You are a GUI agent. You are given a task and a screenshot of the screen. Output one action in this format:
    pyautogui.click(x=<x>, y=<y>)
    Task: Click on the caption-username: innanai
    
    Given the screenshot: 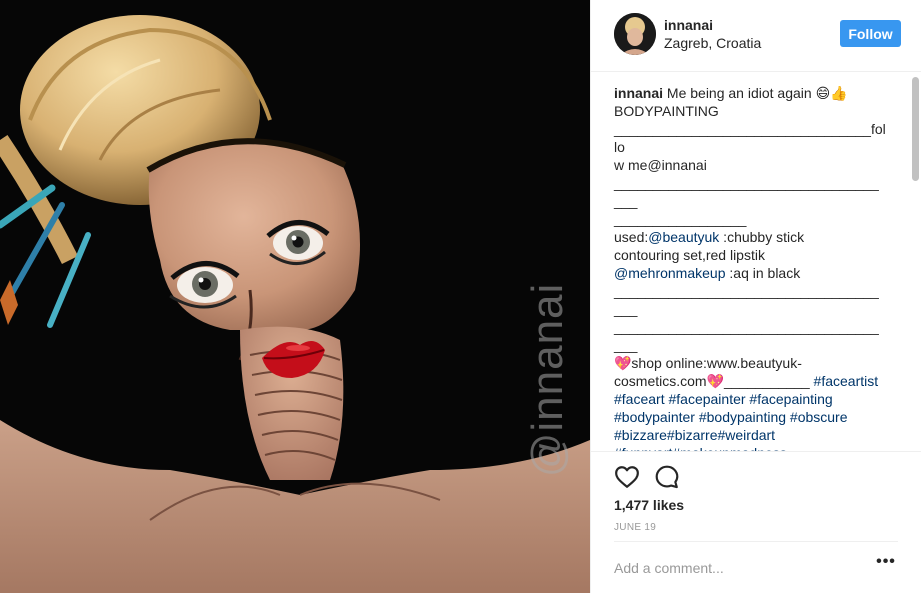 What is the action you would take?
    pyautogui.click(x=638, y=93)
    